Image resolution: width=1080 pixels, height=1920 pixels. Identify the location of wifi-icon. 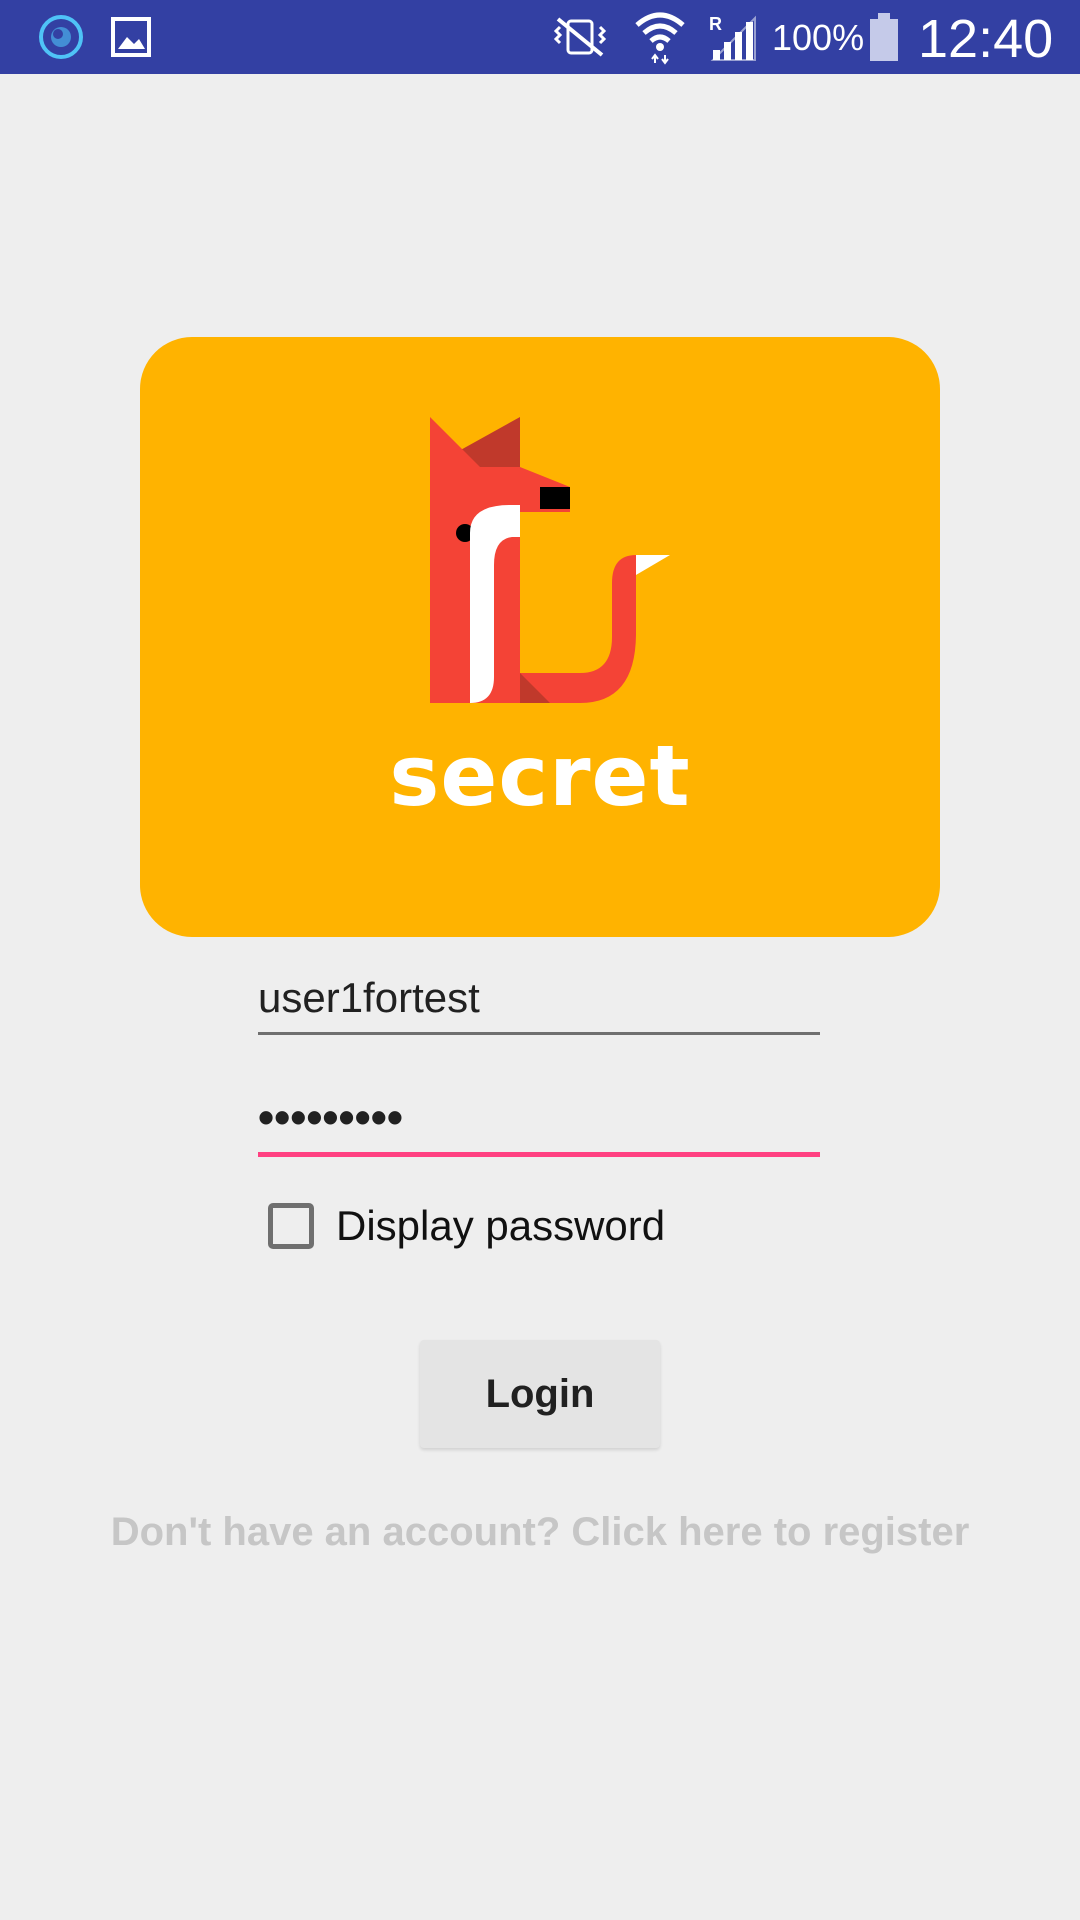
(660, 37).